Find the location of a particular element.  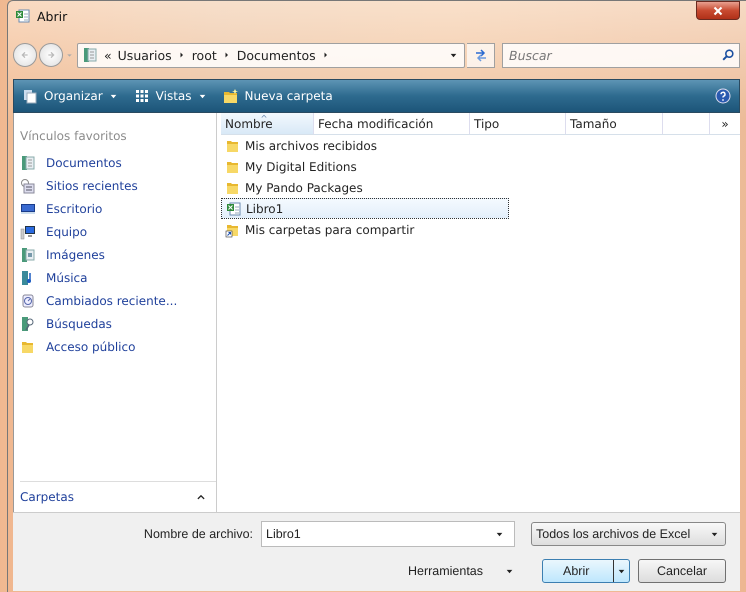

sidebar-item: Escritorio is located at coordinates (118, 208).